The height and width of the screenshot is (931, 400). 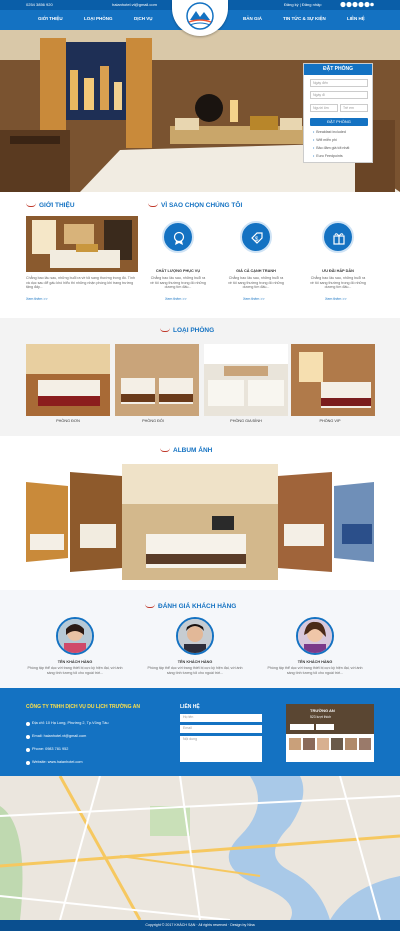 What do you see at coordinates (82, 244) in the screenshot?
I see `about-image` at bounding box center [82, 244].